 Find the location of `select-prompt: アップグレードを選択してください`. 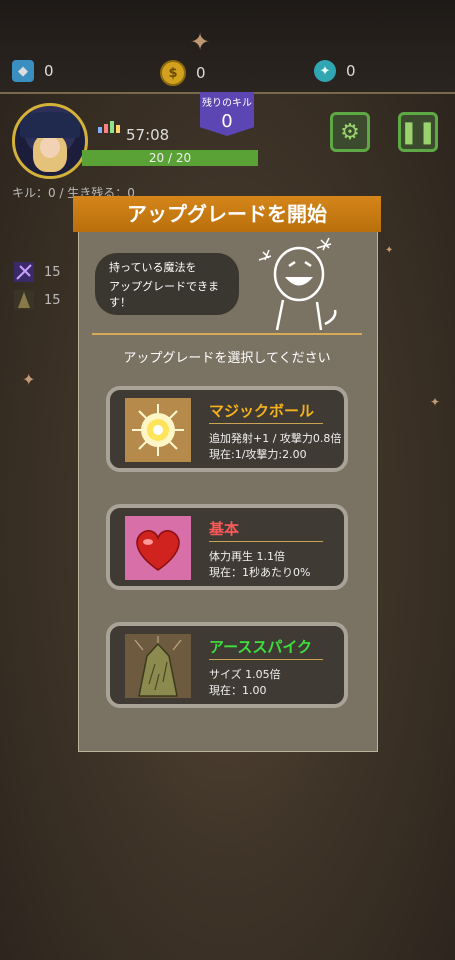

select-prompt: アップグレードを選択してください is located at coordinates (227, 358).